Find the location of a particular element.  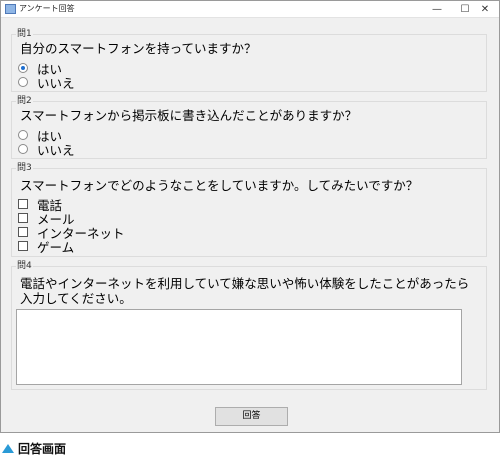

radio-selected-icon is located at coordinates (23, 68).